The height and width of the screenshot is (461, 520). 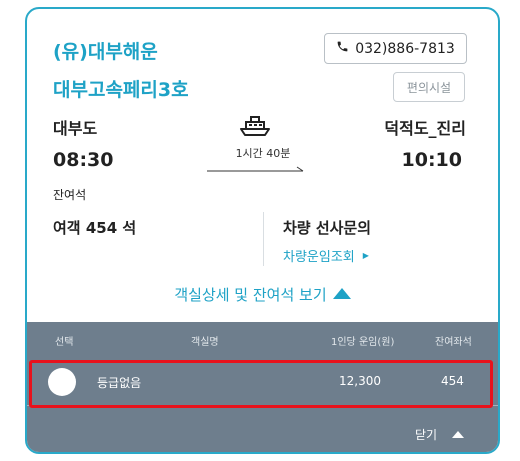 What do you see at coordinates (363, 342) in the screenshot?
I see `column-header-fare: 1인당 운임(원)` at bounding box center [363, 342].